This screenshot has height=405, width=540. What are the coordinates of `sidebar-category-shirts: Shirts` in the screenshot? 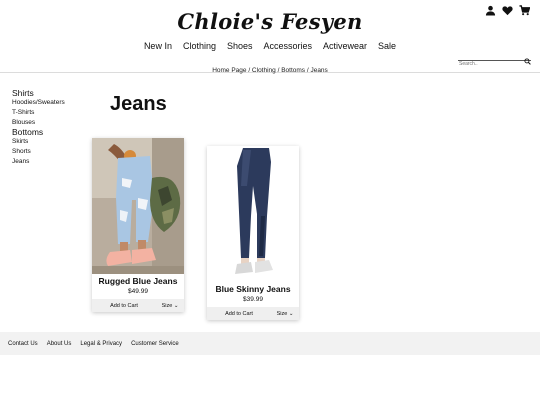 It's located at (52, 93).